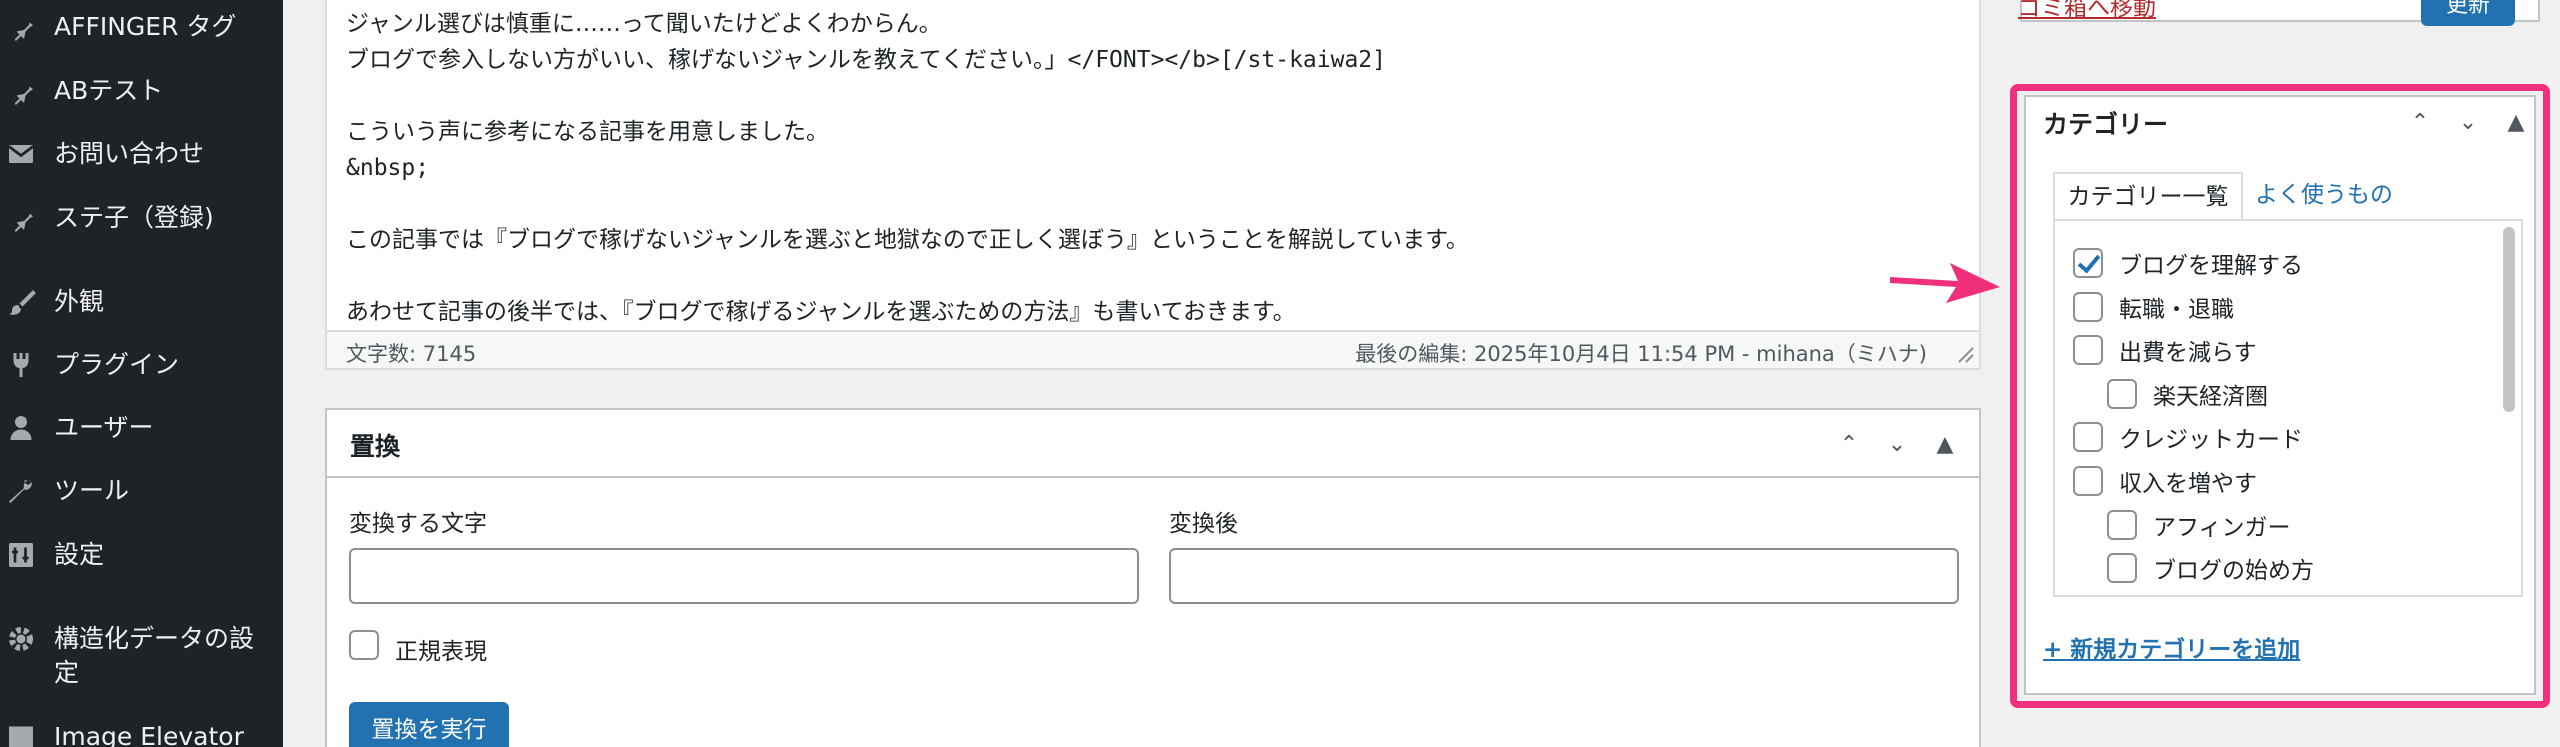 The width and height of the screenshot is (2560, 747). I want to click on regex-label: 正規表現, so click(441, 652).